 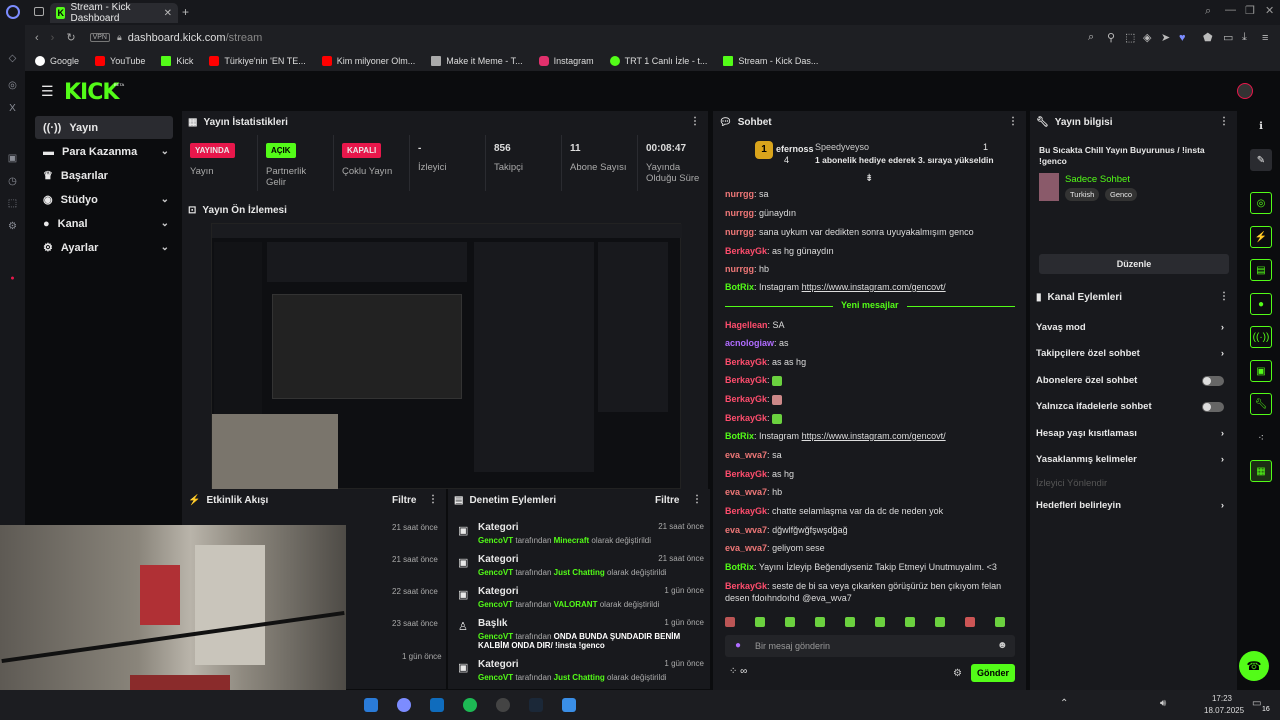 I want to click on emote-only-toggle, so click(x=1213, y=406).